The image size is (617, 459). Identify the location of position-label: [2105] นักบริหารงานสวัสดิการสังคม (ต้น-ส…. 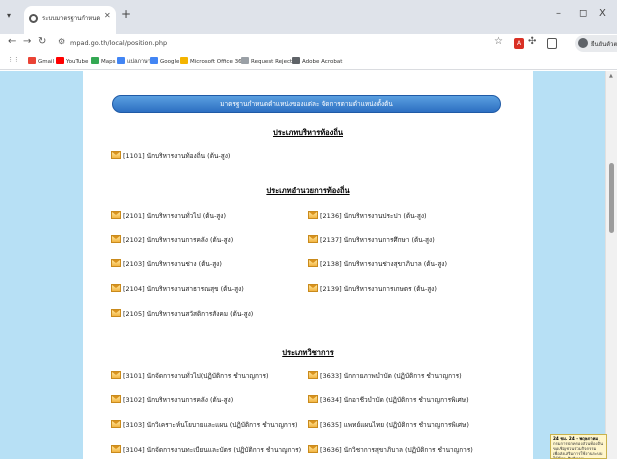
(188, 314).